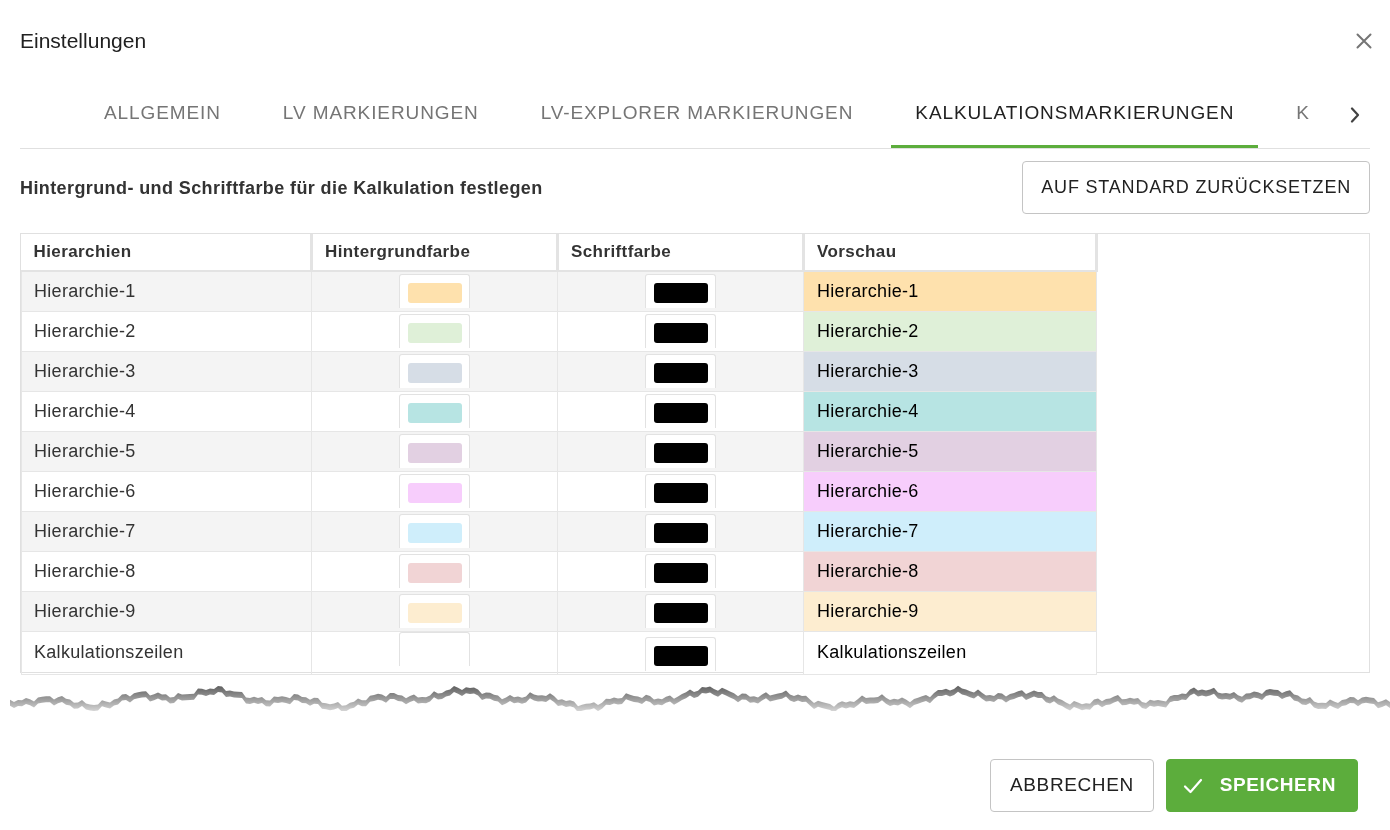 This screenshot has height=830, width=1390. Describe the element at coordinates (166, 531) in the screenshot. I see `table-cell: Hierarchie-7` at that location.